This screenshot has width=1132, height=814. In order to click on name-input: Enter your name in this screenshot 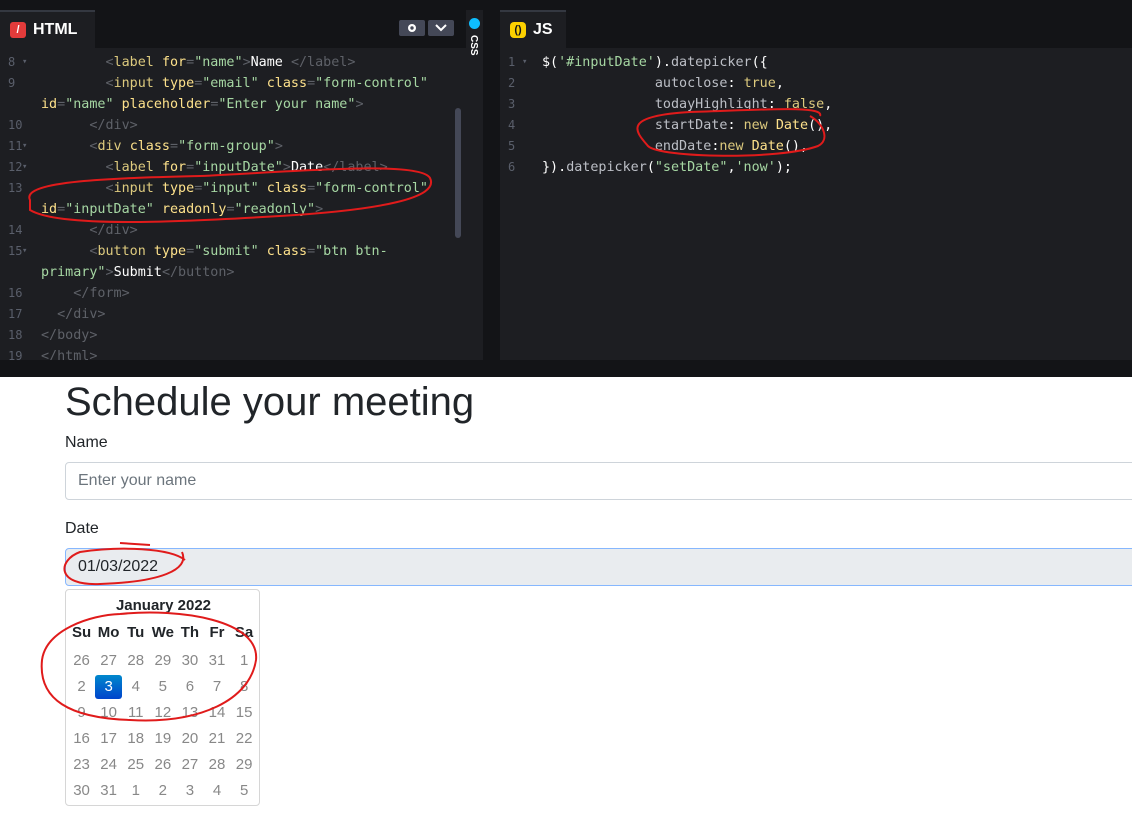, I will do `click(598, 481)`.